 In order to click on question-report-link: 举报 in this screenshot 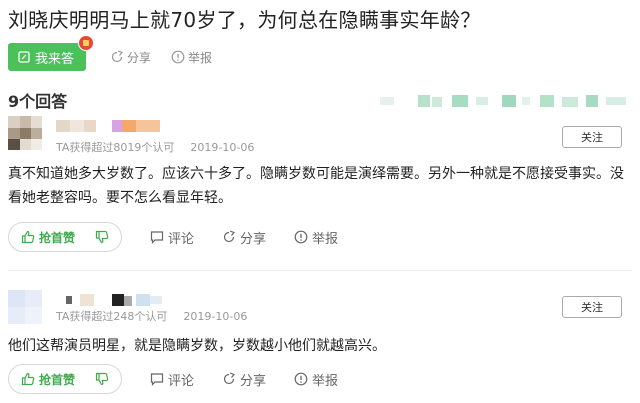, I will do `click(191, 57)`.